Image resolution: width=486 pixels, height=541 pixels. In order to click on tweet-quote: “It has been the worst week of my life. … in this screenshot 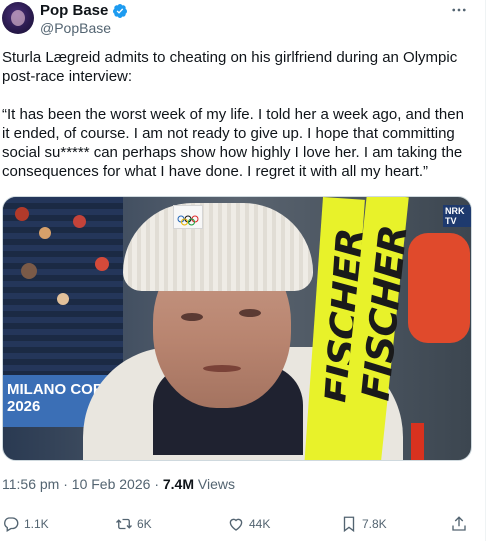, I will do `click(233, 143)`.